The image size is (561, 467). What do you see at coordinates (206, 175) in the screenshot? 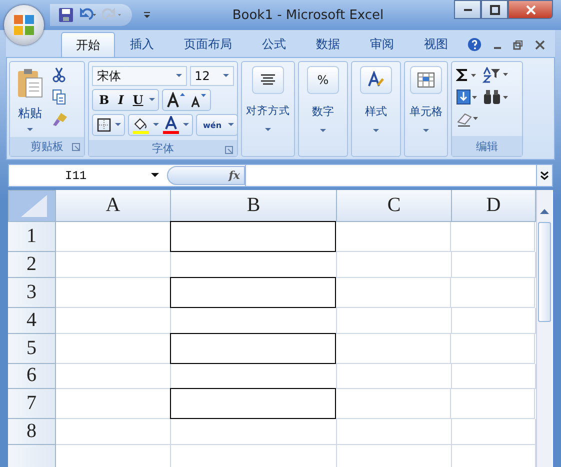
I see `insert-function-button: fx` at bounding box center [206, 175].